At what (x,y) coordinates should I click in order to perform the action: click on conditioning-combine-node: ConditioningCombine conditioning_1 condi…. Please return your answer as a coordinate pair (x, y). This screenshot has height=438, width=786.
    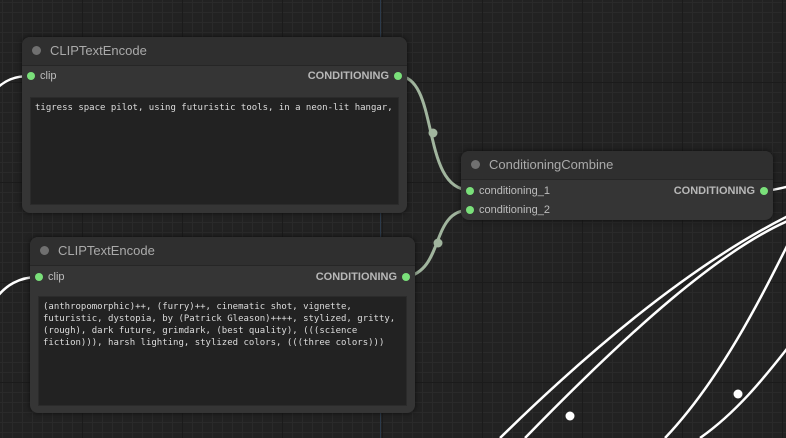
    Looking at the image, I should click on (617, 185).